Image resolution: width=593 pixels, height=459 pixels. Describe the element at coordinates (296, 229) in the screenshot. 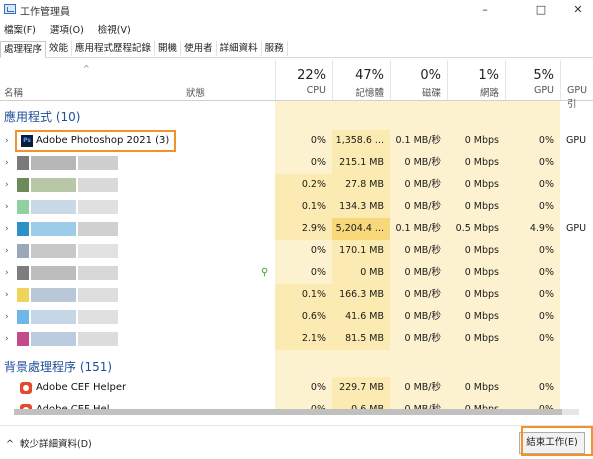

I see `table-row: › 2.9% 5,204.4 ... 0.1 MB/秒 0.5 Mbps 4.9% GPU` at that location.